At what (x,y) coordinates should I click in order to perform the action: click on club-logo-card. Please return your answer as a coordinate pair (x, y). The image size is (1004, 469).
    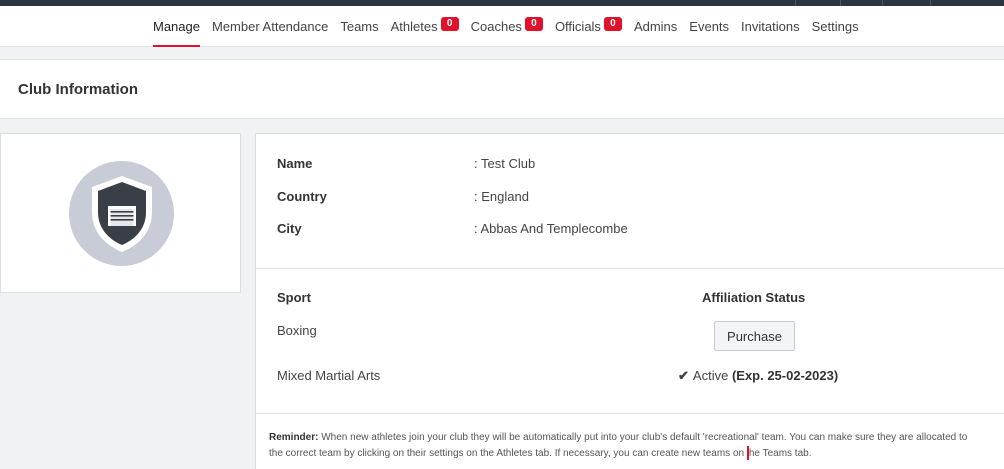
    Looking at the image, I should click on (120, 213).